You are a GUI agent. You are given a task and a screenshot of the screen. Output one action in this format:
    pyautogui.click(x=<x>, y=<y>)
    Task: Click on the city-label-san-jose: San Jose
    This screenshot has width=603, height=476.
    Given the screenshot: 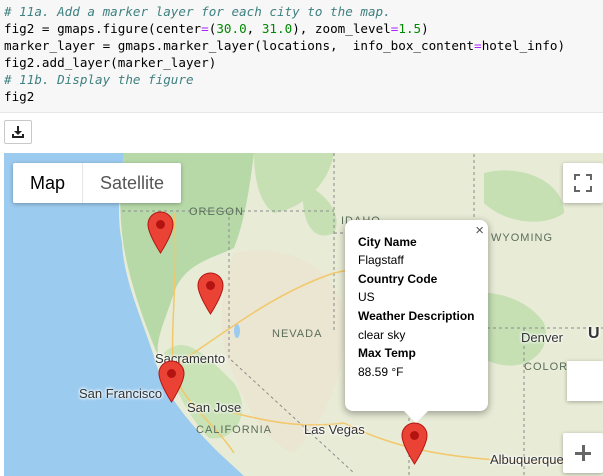 What is the action you would take?
    pyautogui.click(x=214, y=407)
    